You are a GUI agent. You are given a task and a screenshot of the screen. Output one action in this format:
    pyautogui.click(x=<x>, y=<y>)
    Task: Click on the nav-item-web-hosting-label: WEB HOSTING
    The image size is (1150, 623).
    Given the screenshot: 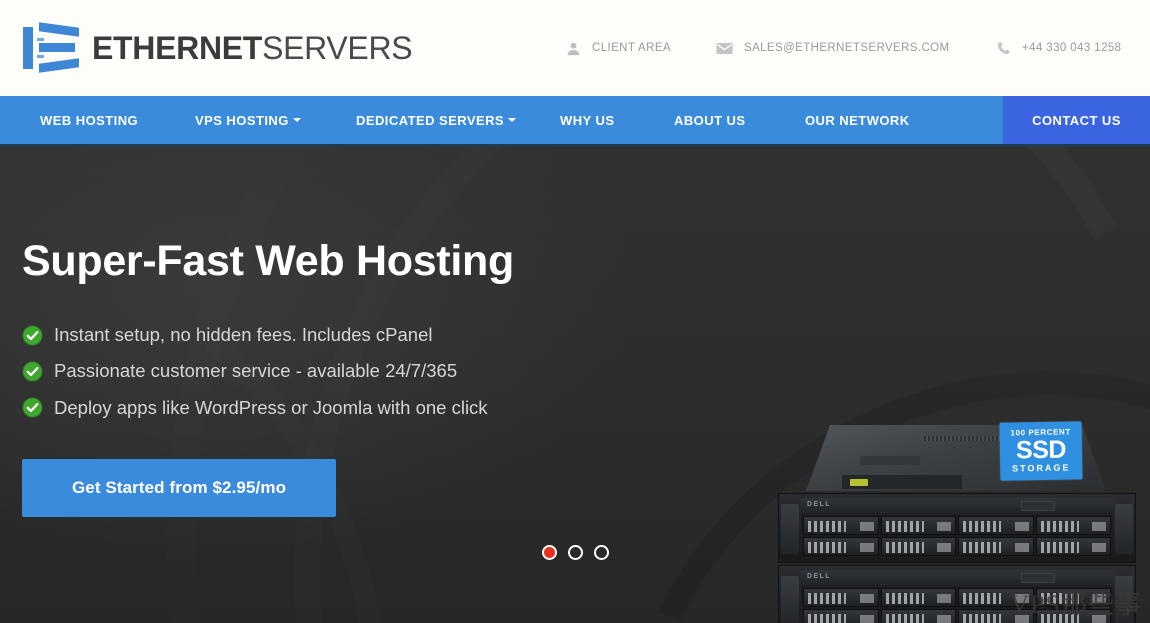 What is the action you would take?
    pyautogui.click(x=89, y=120)
    